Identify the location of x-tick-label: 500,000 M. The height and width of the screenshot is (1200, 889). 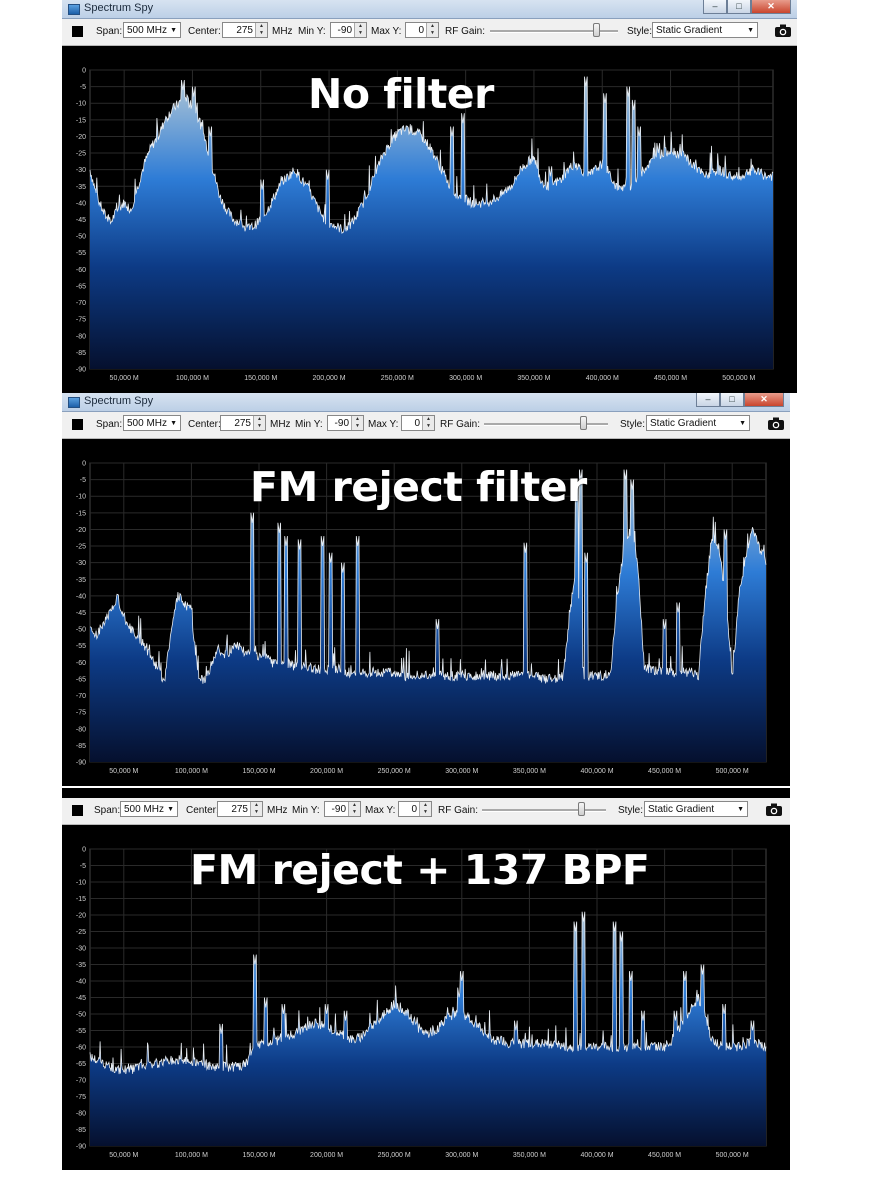
(732, 771).